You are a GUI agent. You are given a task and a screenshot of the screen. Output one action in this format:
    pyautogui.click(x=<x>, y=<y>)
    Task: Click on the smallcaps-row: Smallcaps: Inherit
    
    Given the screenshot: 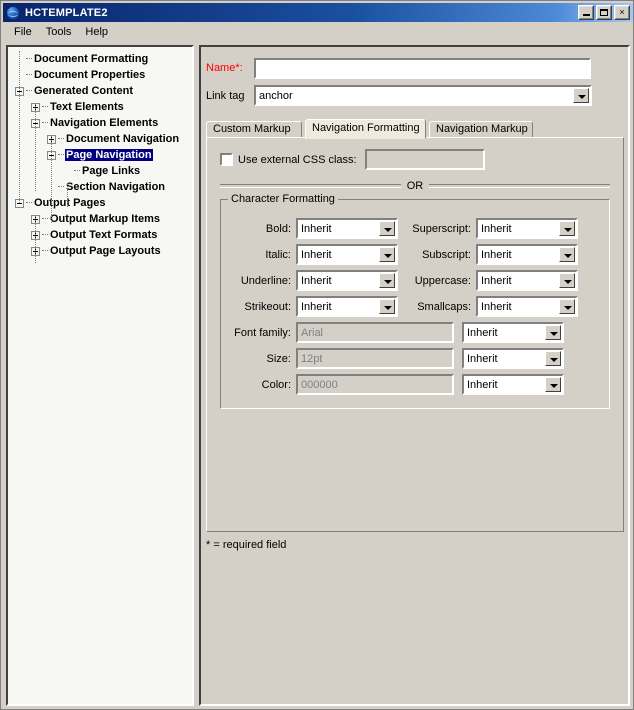 What is the action you would take?
    pyautogui.click(x=488, y=306)
    